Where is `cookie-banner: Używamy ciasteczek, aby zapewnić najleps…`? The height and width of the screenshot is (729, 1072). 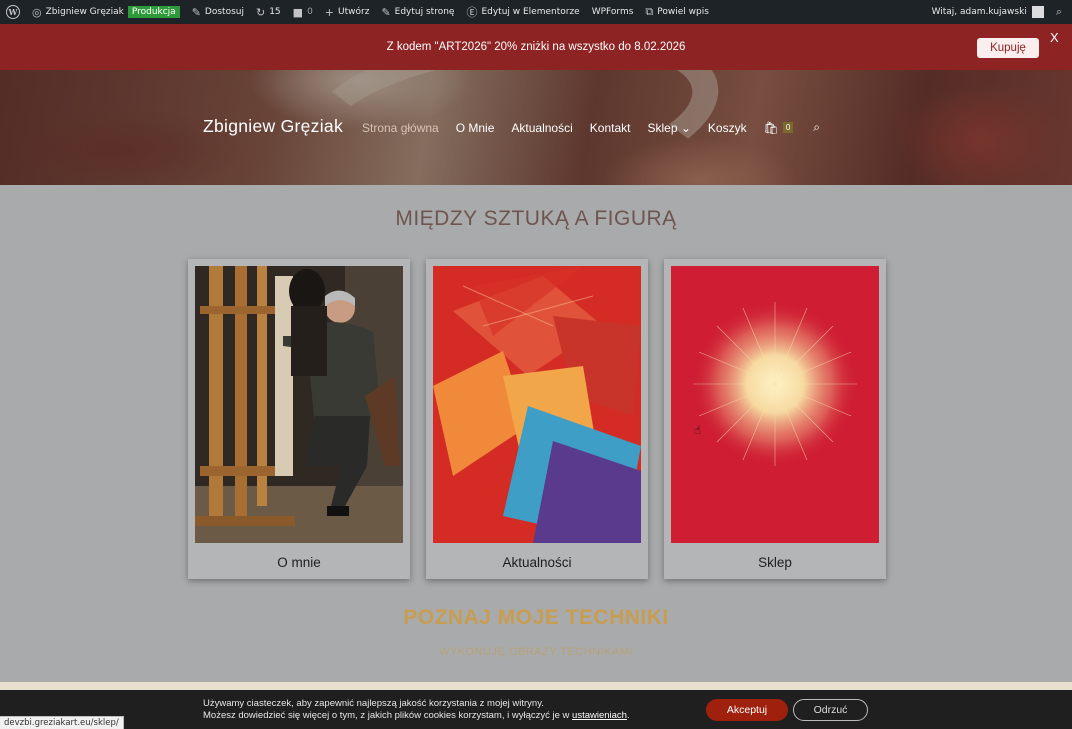 cookie-banner: Używamy ciasteczek, aby zapewnić najleps… is located at coordinates (536, 709).